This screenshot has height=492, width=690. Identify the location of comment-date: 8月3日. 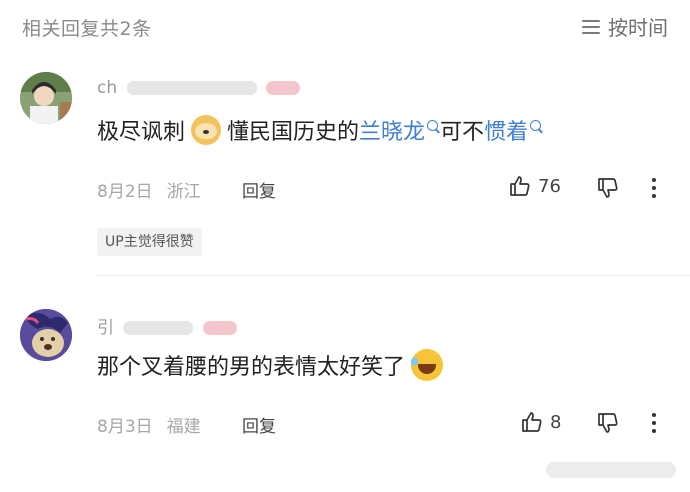
(125, 427).